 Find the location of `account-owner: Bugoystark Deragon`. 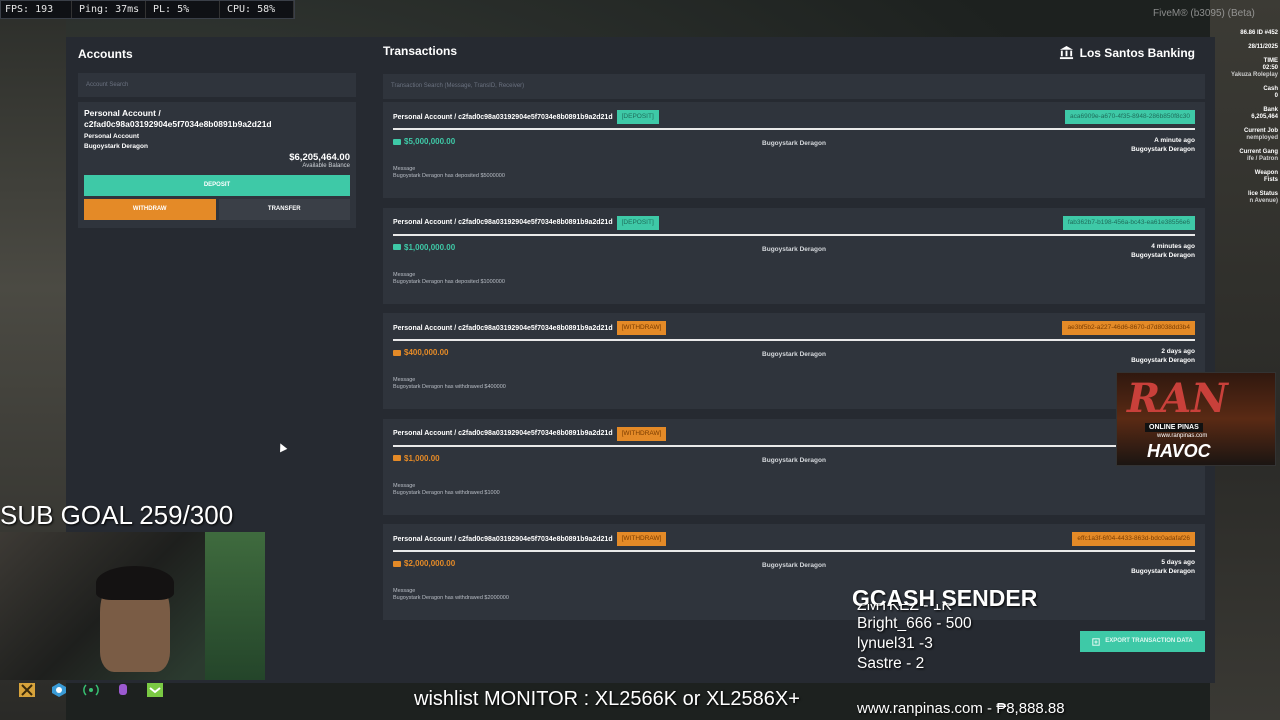

account-owner: Bugoystark Deragon is located at coordinates (116, 146).